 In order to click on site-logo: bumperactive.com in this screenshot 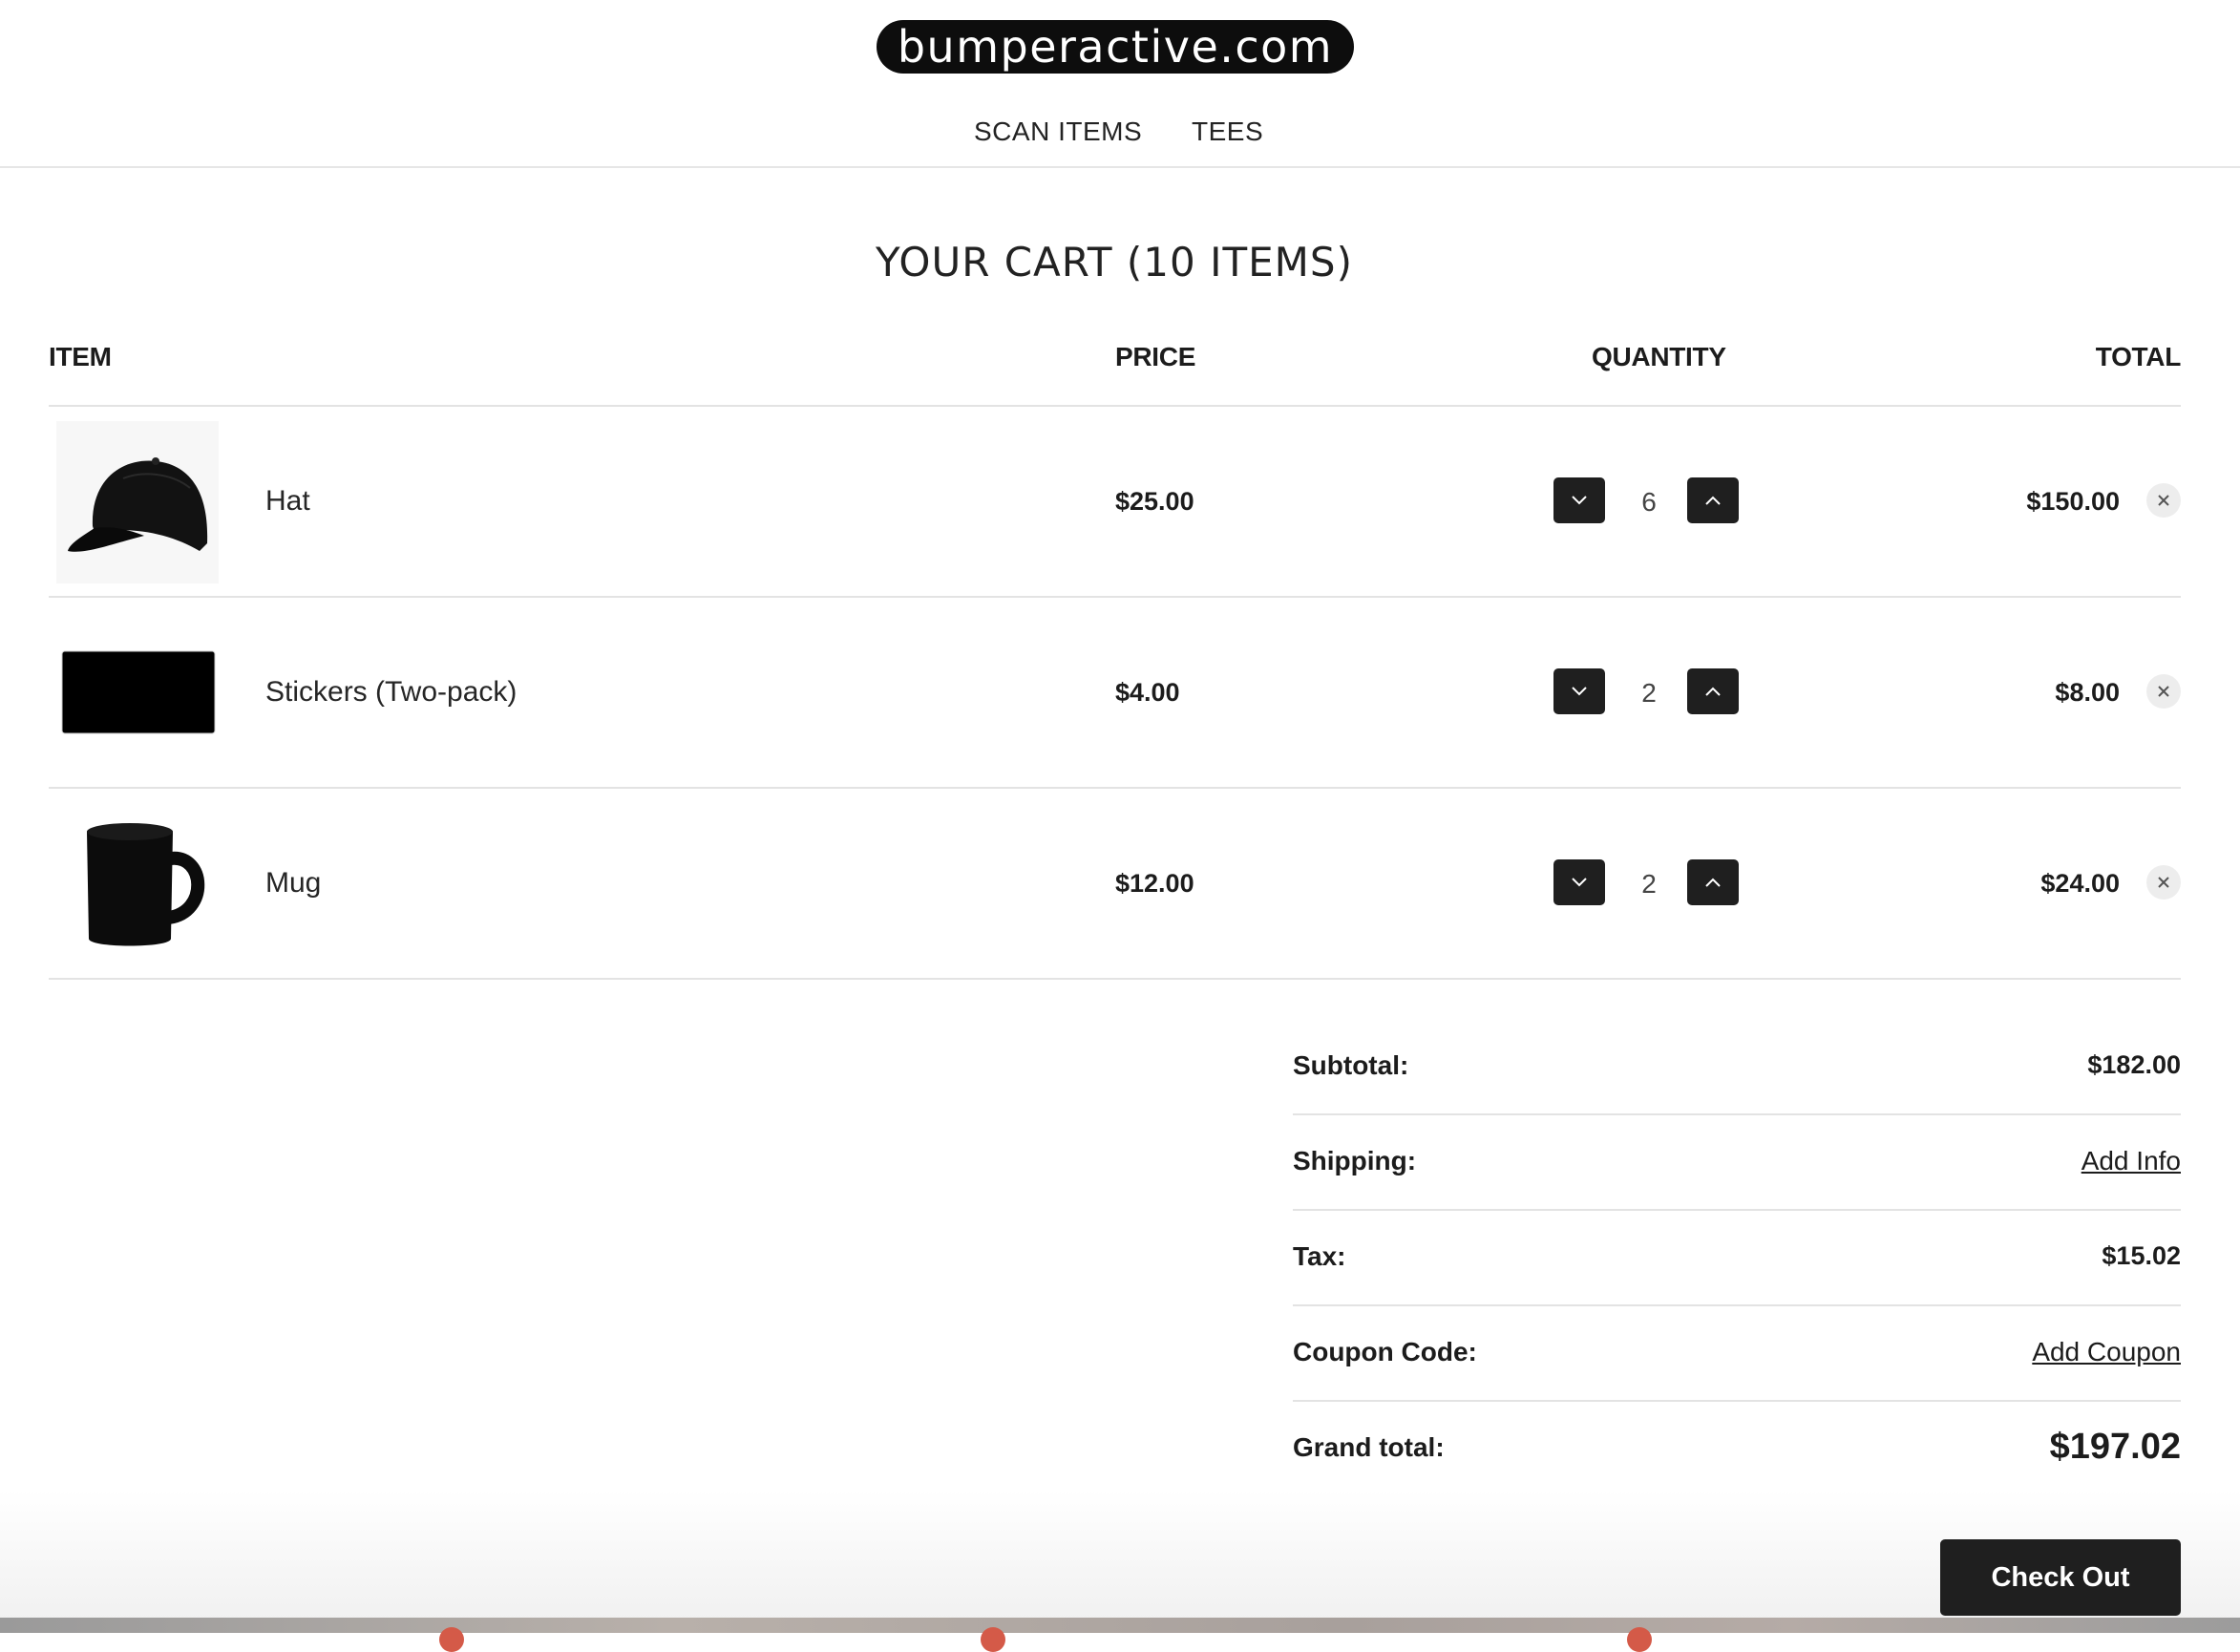, I will do `click(1115, 47)`.